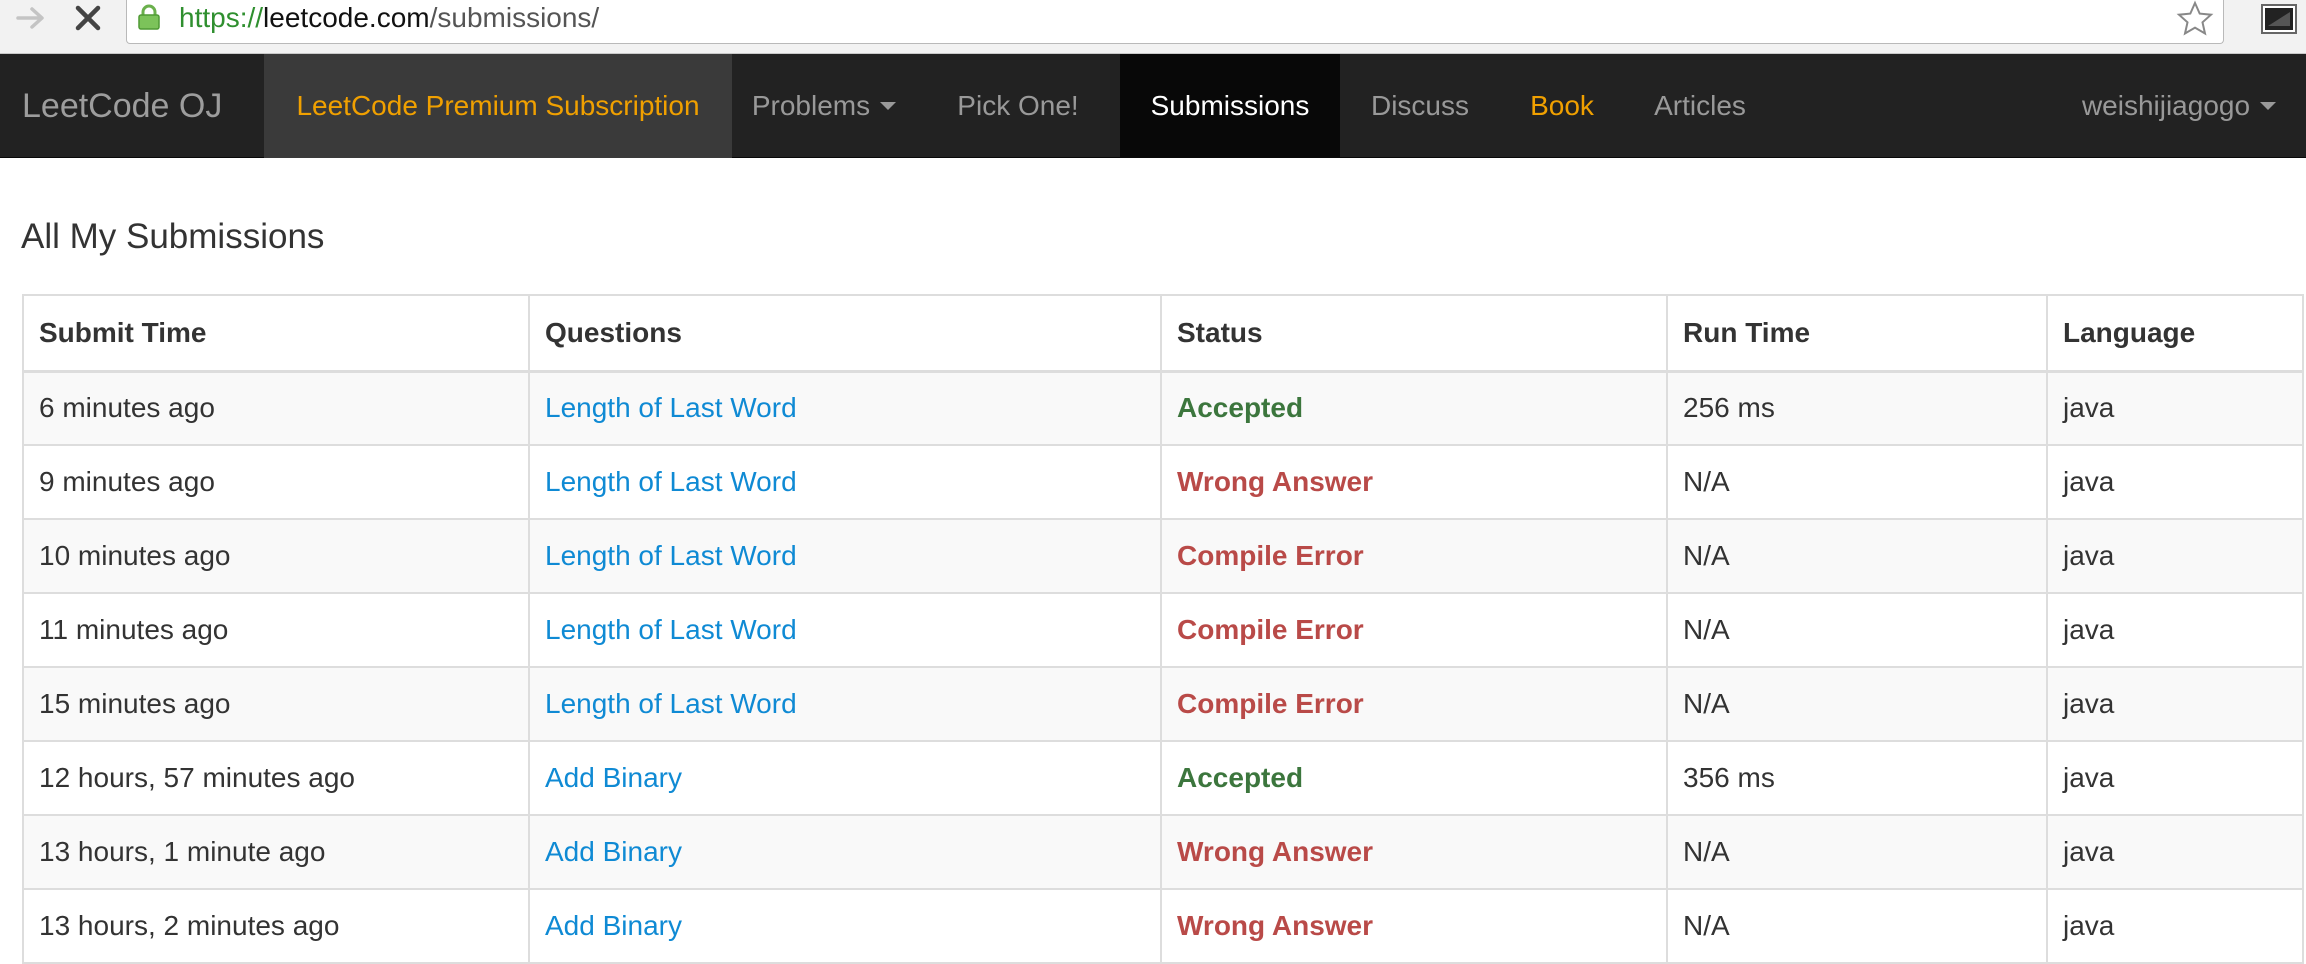 This screenshot has height=964, width=2306. I want to click on nav-submissions: Submissions, so click(1230, 106).